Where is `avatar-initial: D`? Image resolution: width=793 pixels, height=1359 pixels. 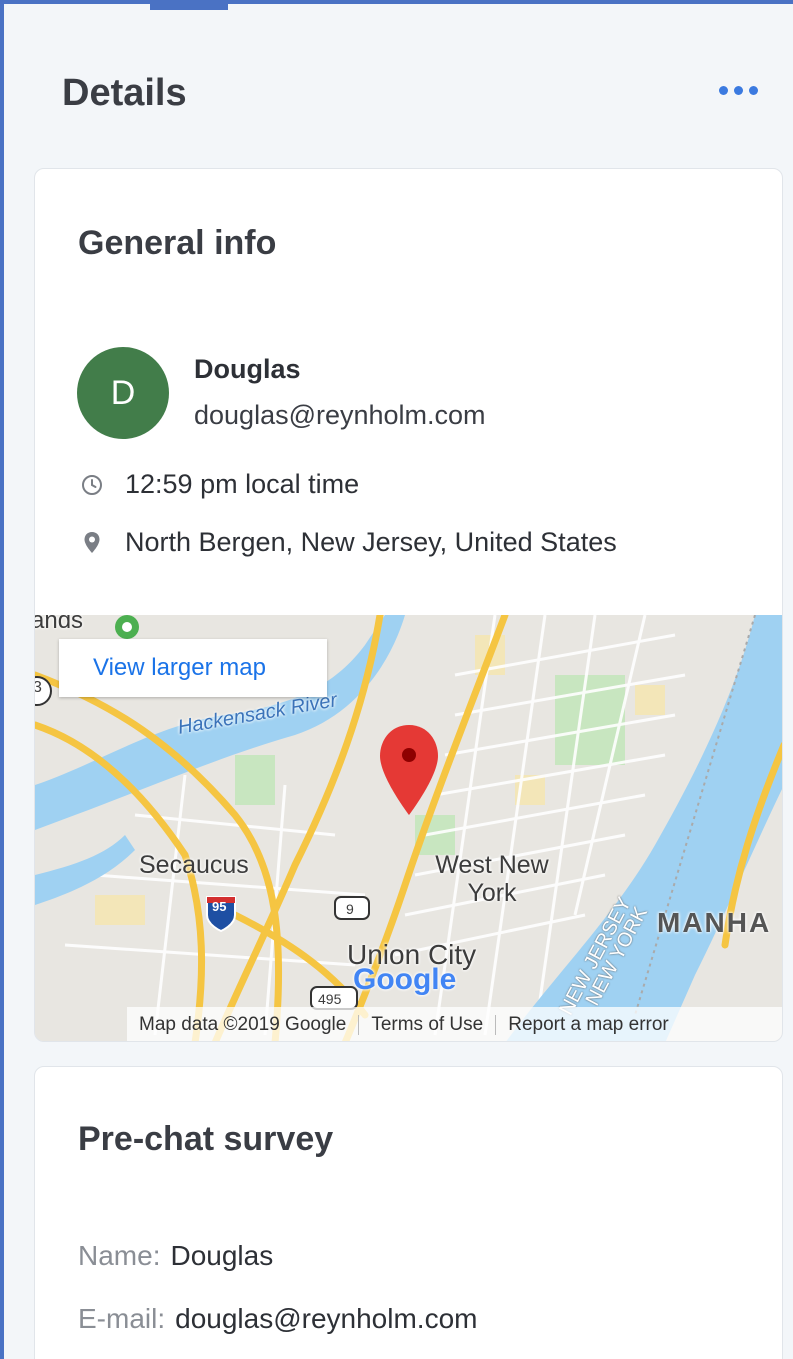 avatar-initial: D is located at coordinates (123, 392).